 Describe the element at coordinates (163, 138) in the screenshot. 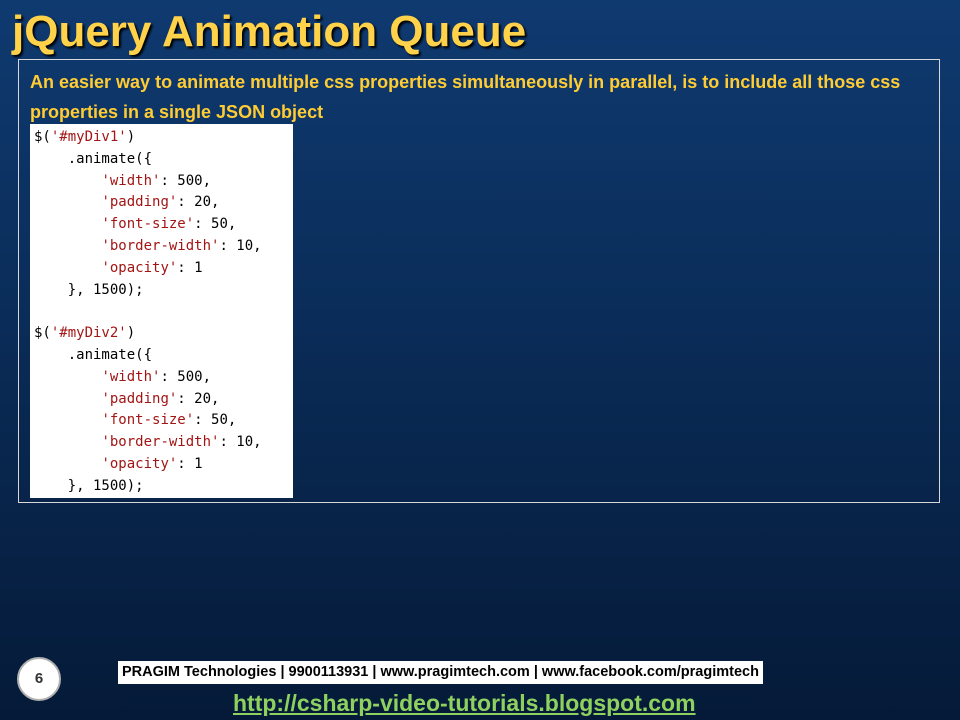

I see `code-line: $('#myDiv1')` at that location.